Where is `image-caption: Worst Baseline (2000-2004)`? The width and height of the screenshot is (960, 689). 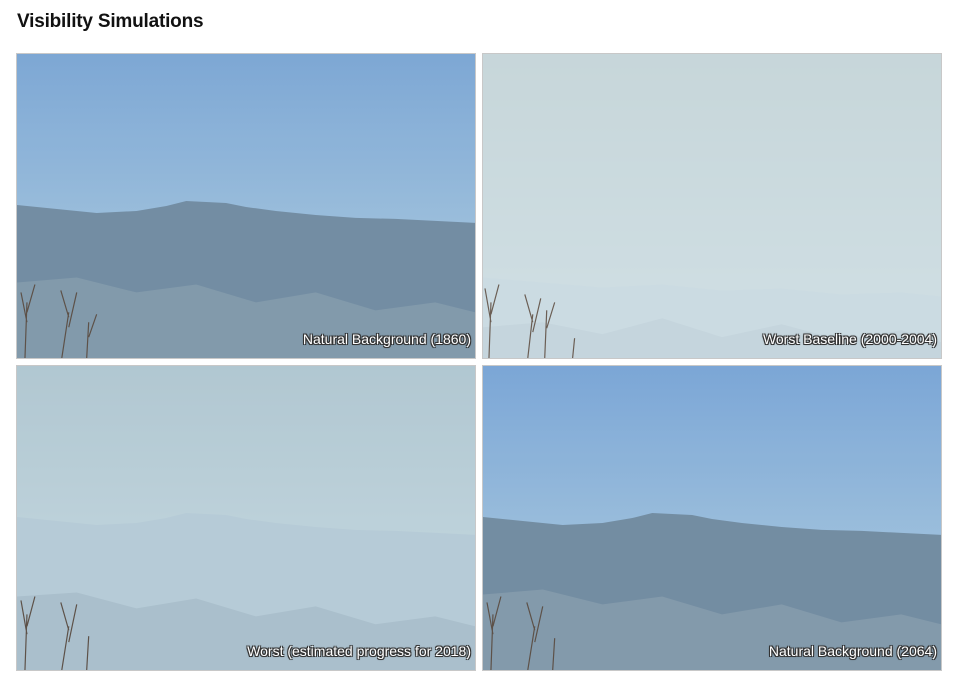 image-caption: Worst Baseline (2000-2004) is located at coordinates (849, 339).